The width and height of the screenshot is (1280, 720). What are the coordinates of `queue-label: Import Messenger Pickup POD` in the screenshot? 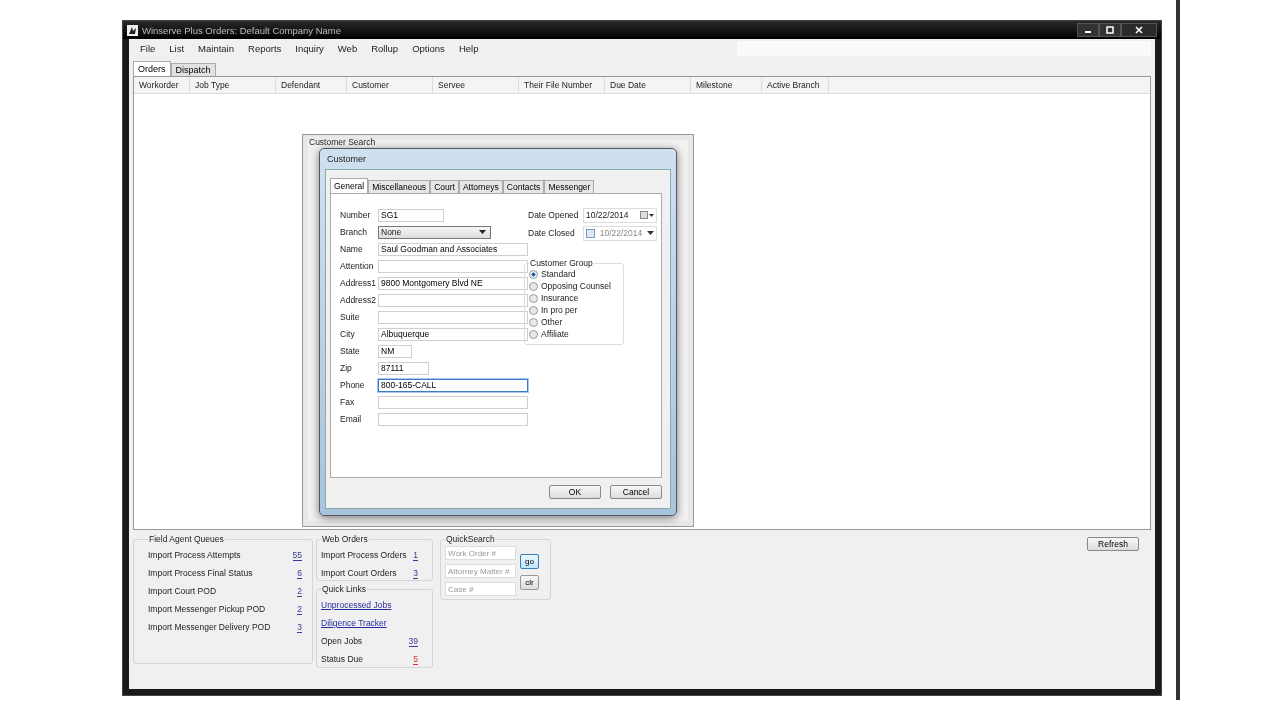 It's located at (207, 609).